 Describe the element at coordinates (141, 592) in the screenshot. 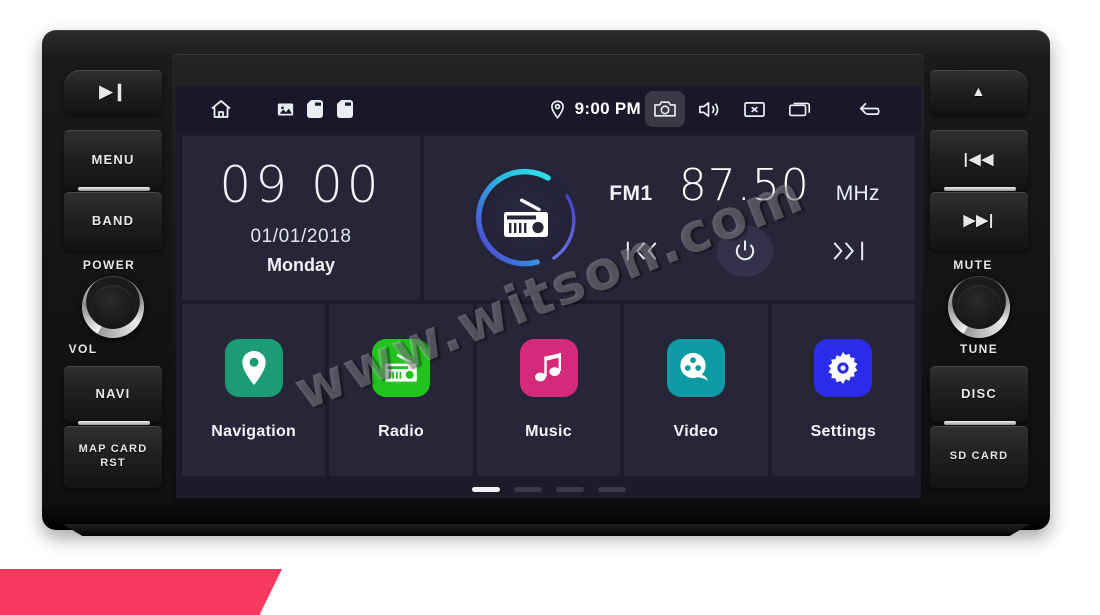

I see `promo-banner` at that location.